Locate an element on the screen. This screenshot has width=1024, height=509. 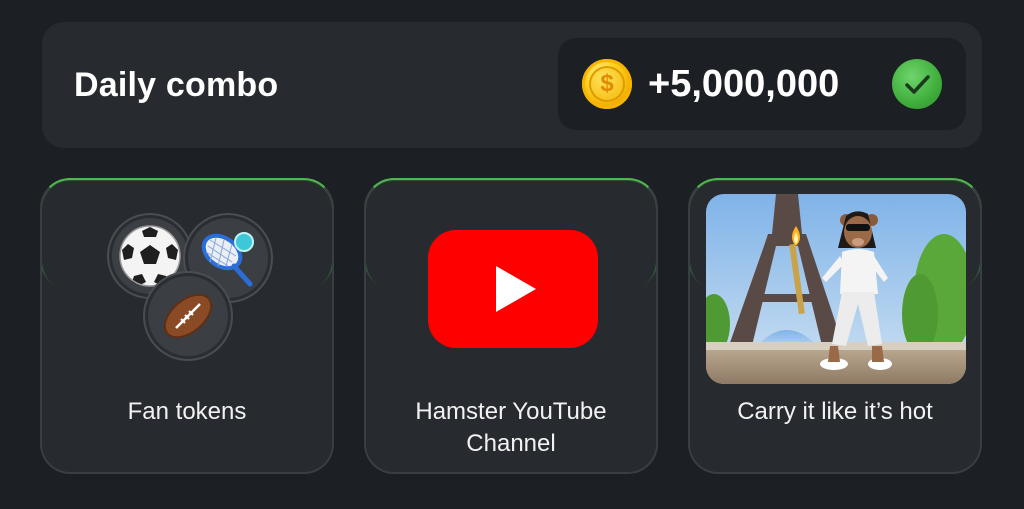
coin-symbol: $ is located at coordinates (607, 84).